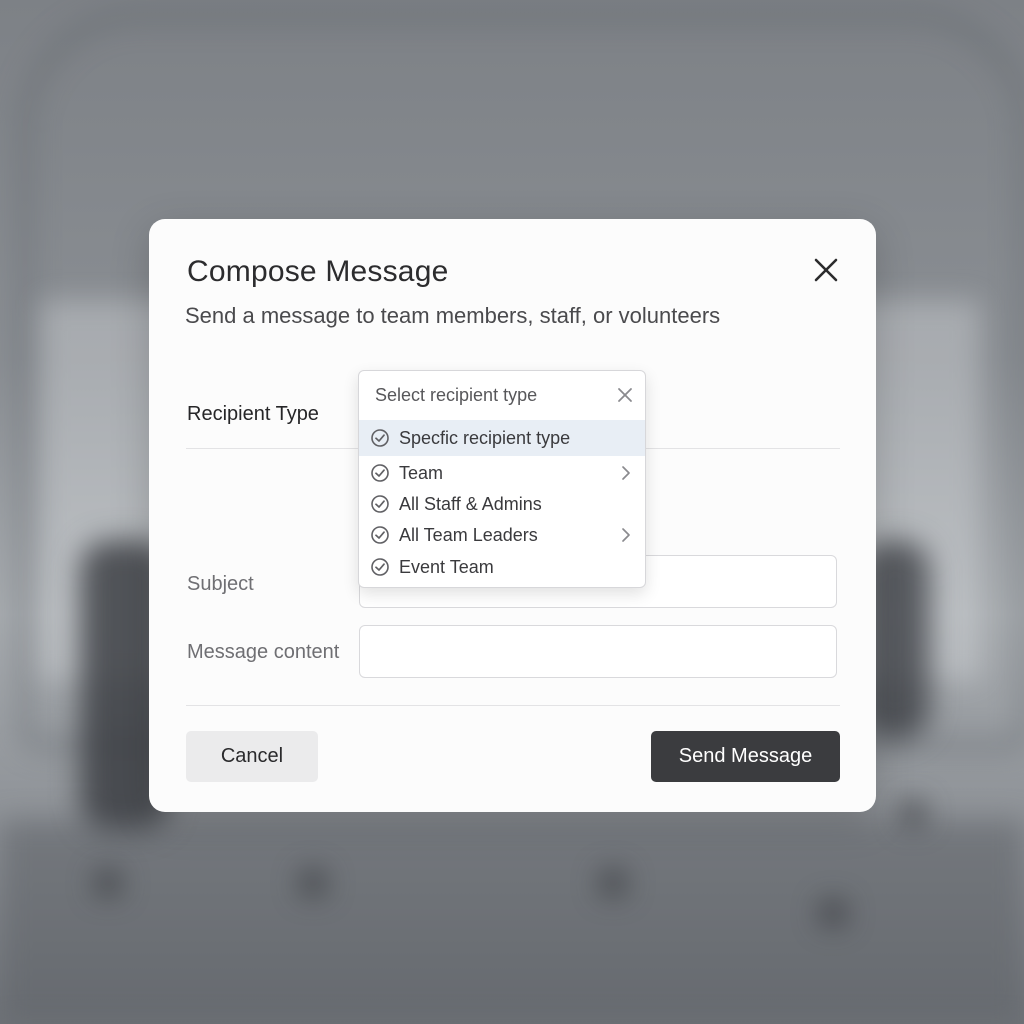  I want to click on dropdown-option-label: Team, so click(421, 473).